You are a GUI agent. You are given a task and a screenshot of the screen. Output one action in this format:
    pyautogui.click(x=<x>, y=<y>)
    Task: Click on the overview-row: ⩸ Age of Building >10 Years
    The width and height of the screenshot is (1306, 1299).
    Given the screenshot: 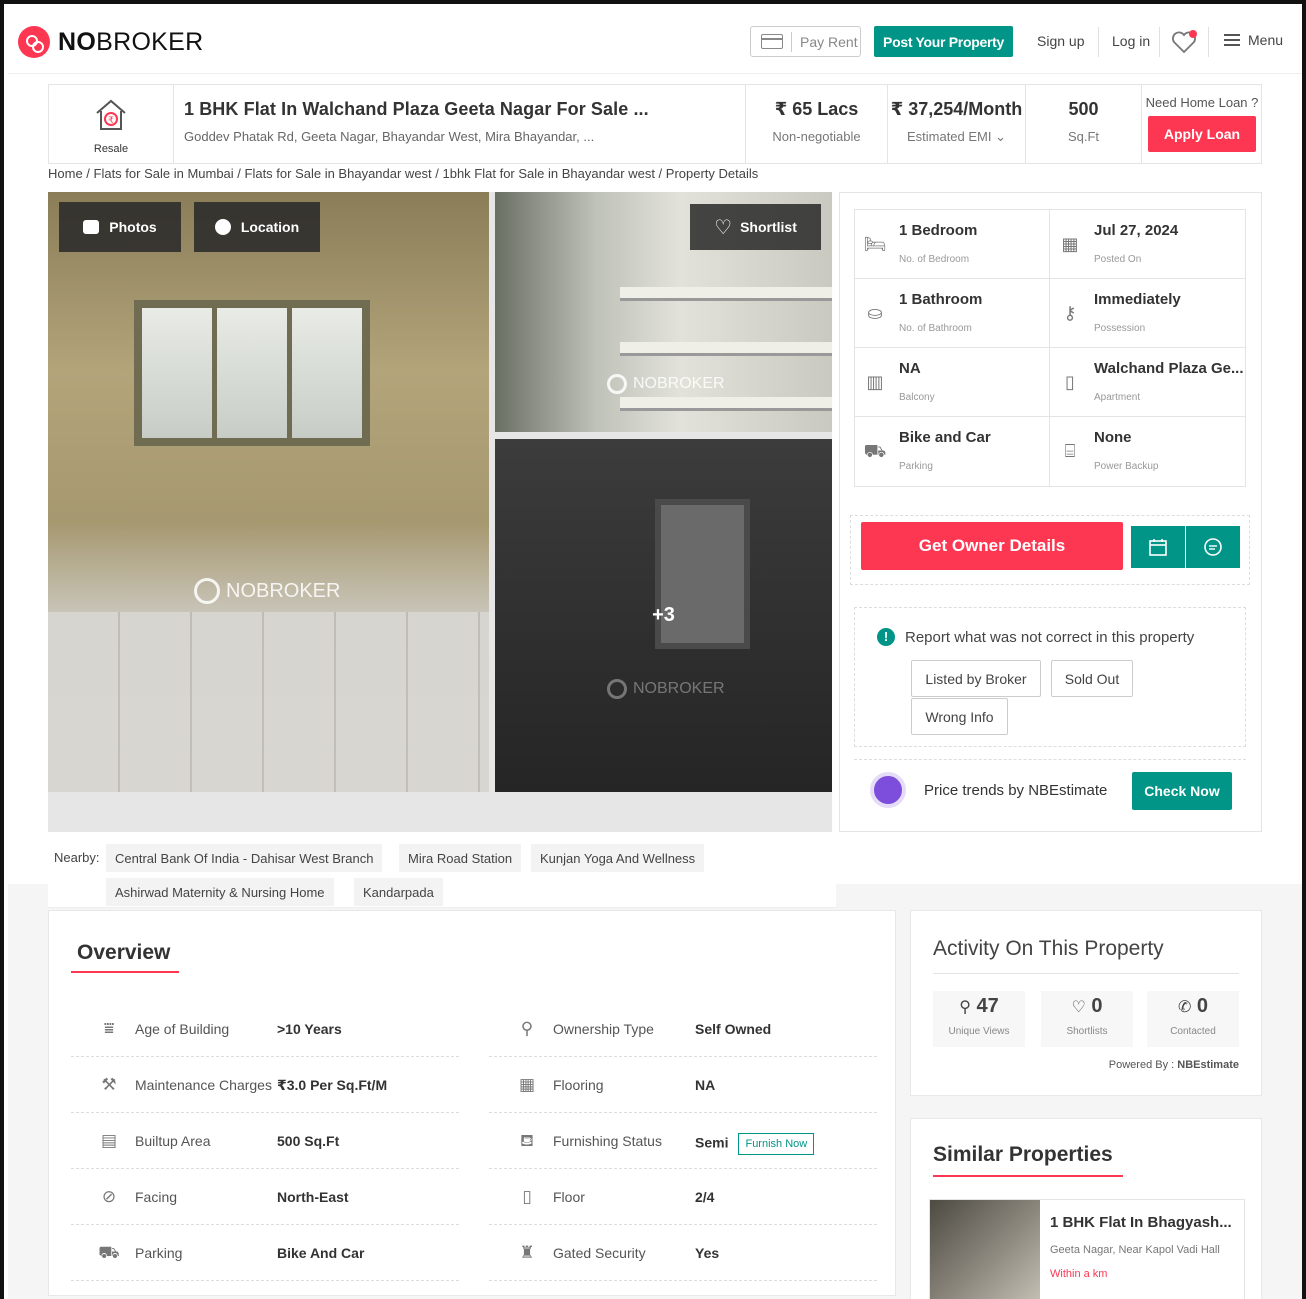 What is the action you would take?
    pyautogui.click(x=265, y=1029)
    